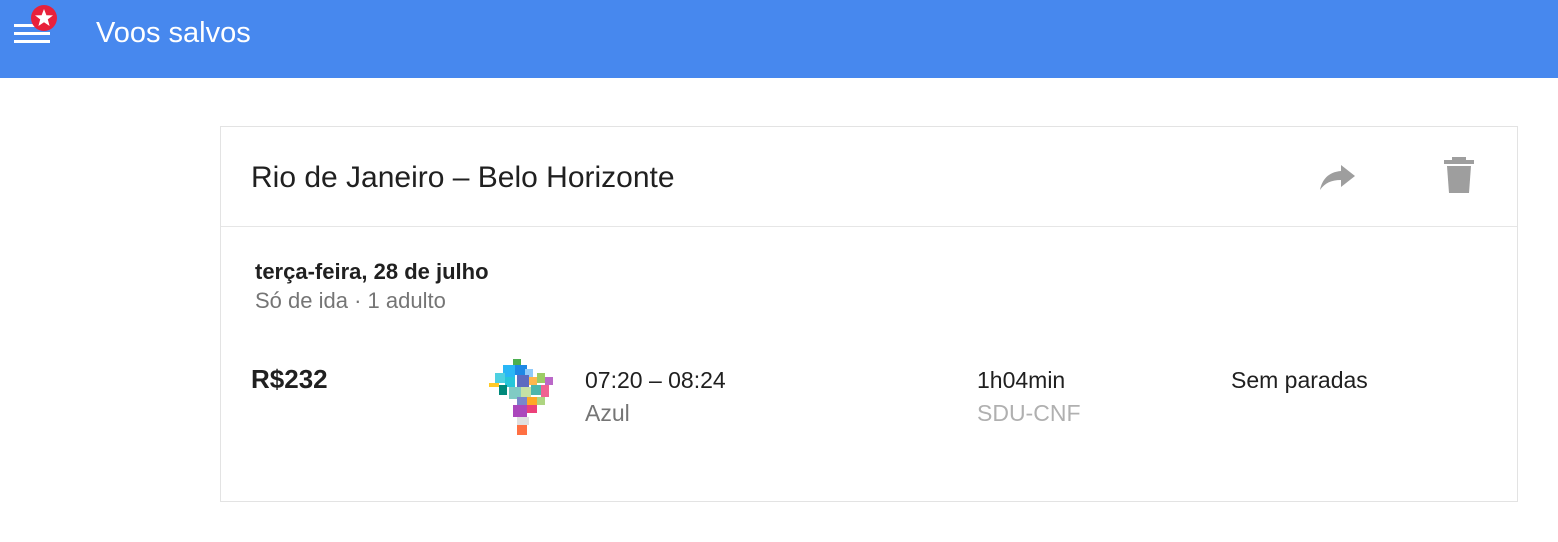  Describe the element at coordinates (1021, 380) in the screenshot. I see `flight-duration: 1h04min` at that location.